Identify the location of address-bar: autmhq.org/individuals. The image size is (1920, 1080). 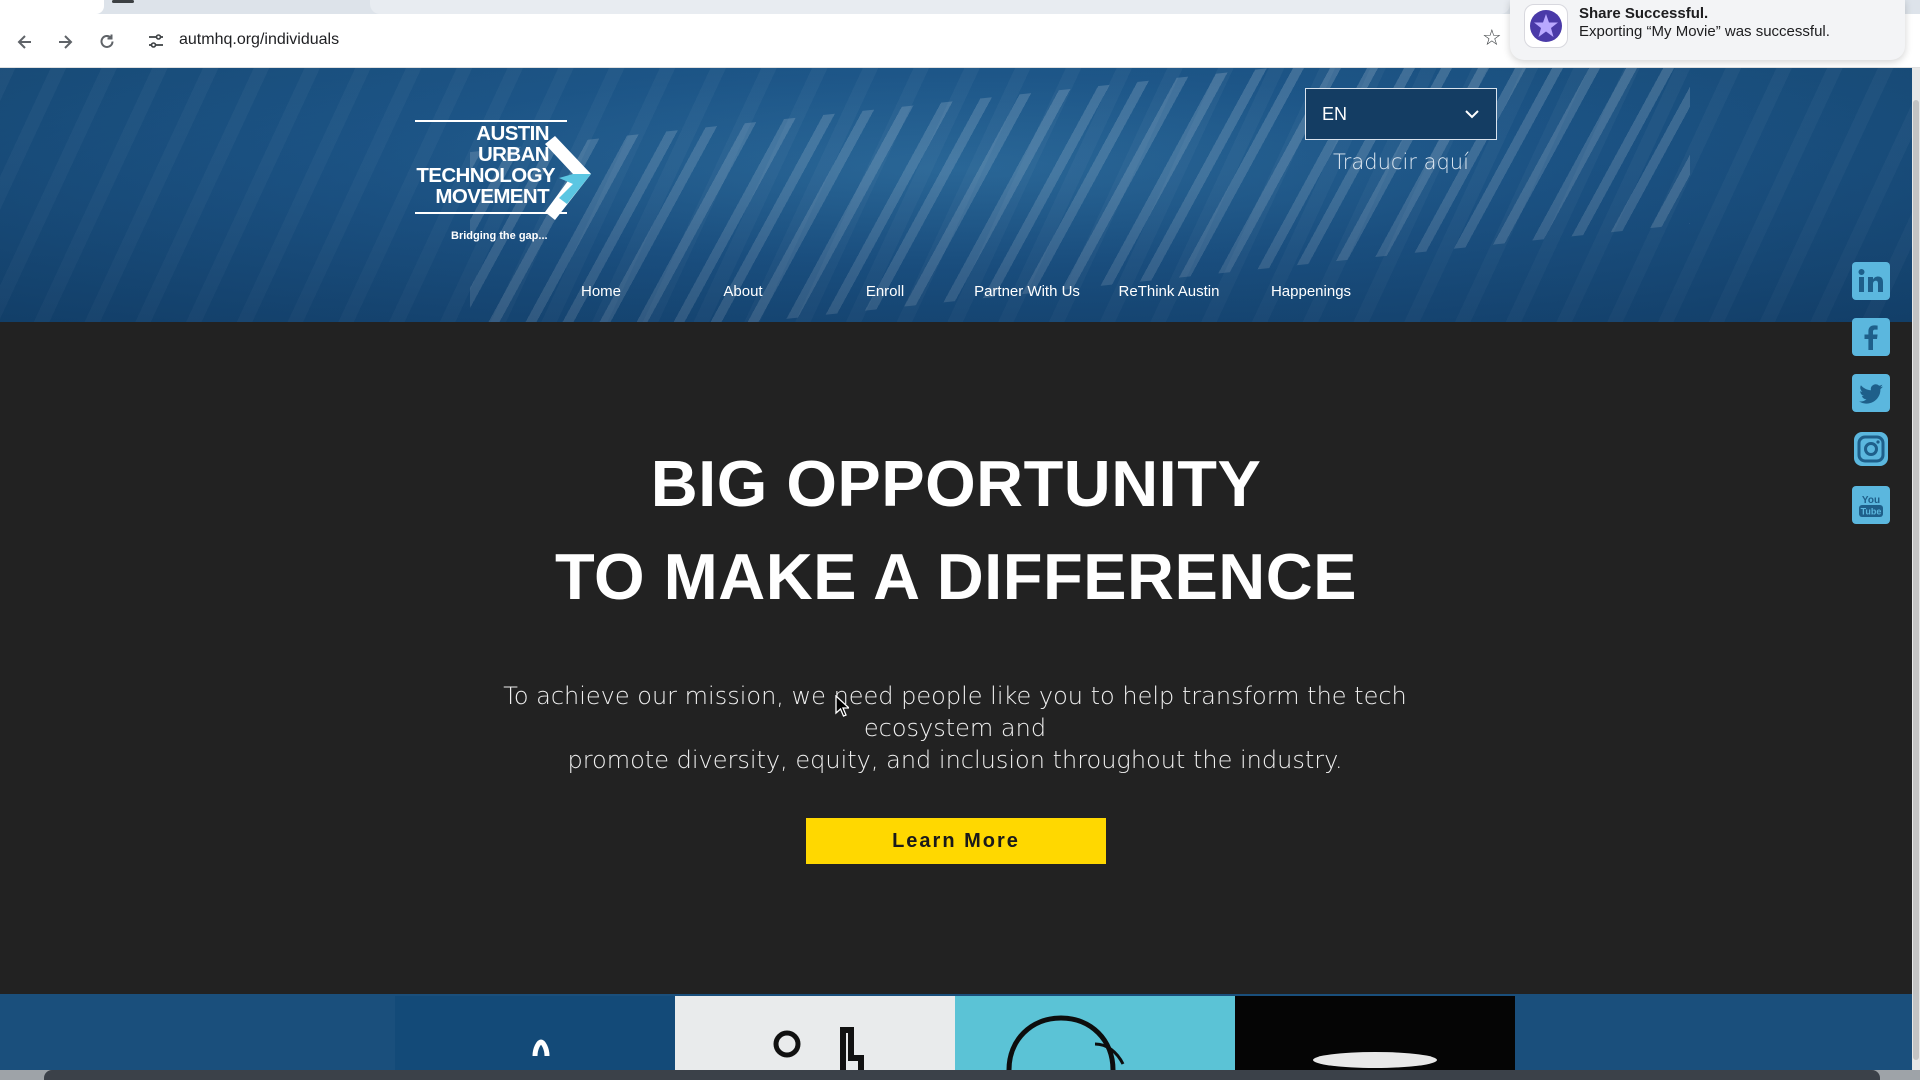
(259, 40).